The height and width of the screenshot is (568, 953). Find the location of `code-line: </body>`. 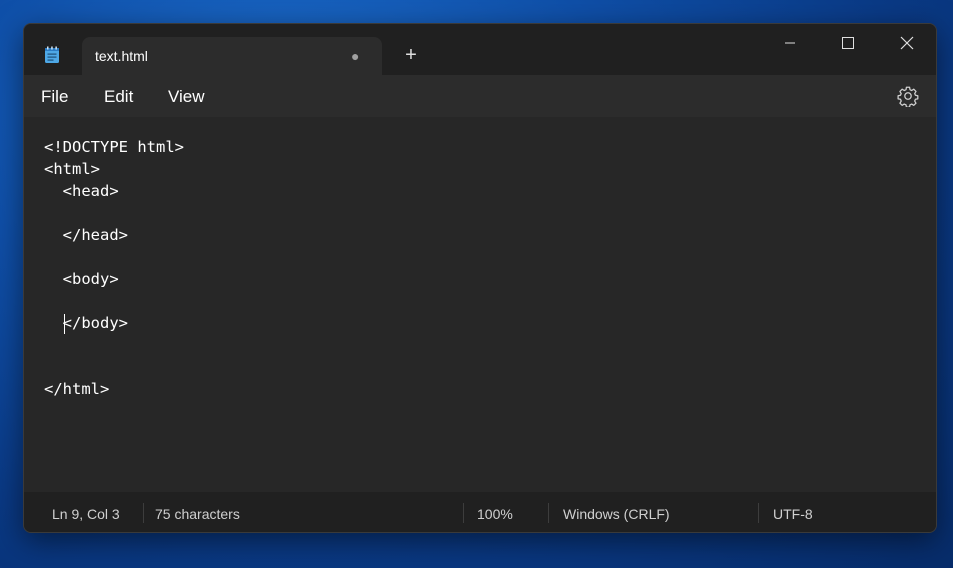

code-line: </body> is located at coordinates (86, 323).